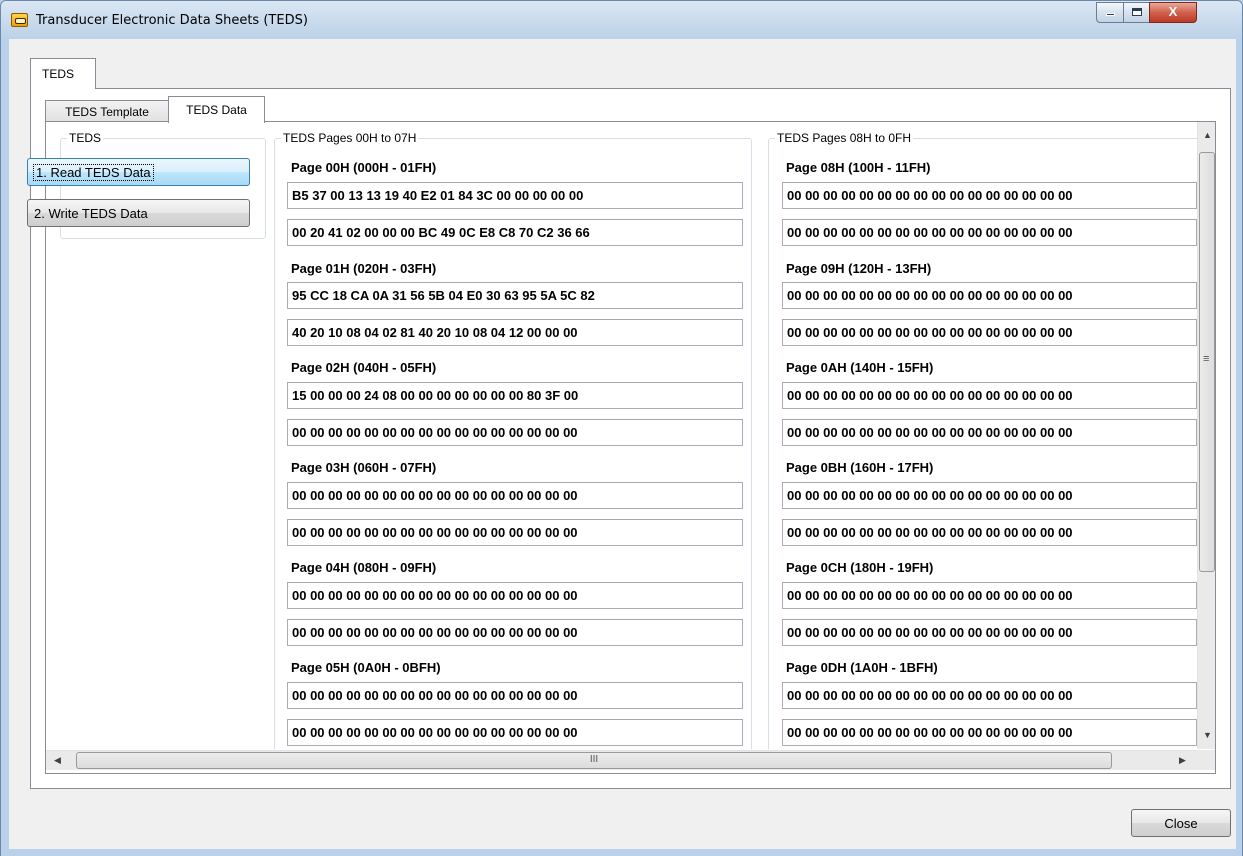 The height and width of the screenshot is (856, 1243). Describe the element at coordinates (859, 268) in the screenshot. I see `page-label: Page 09H (120H - 13FH)` at that location.